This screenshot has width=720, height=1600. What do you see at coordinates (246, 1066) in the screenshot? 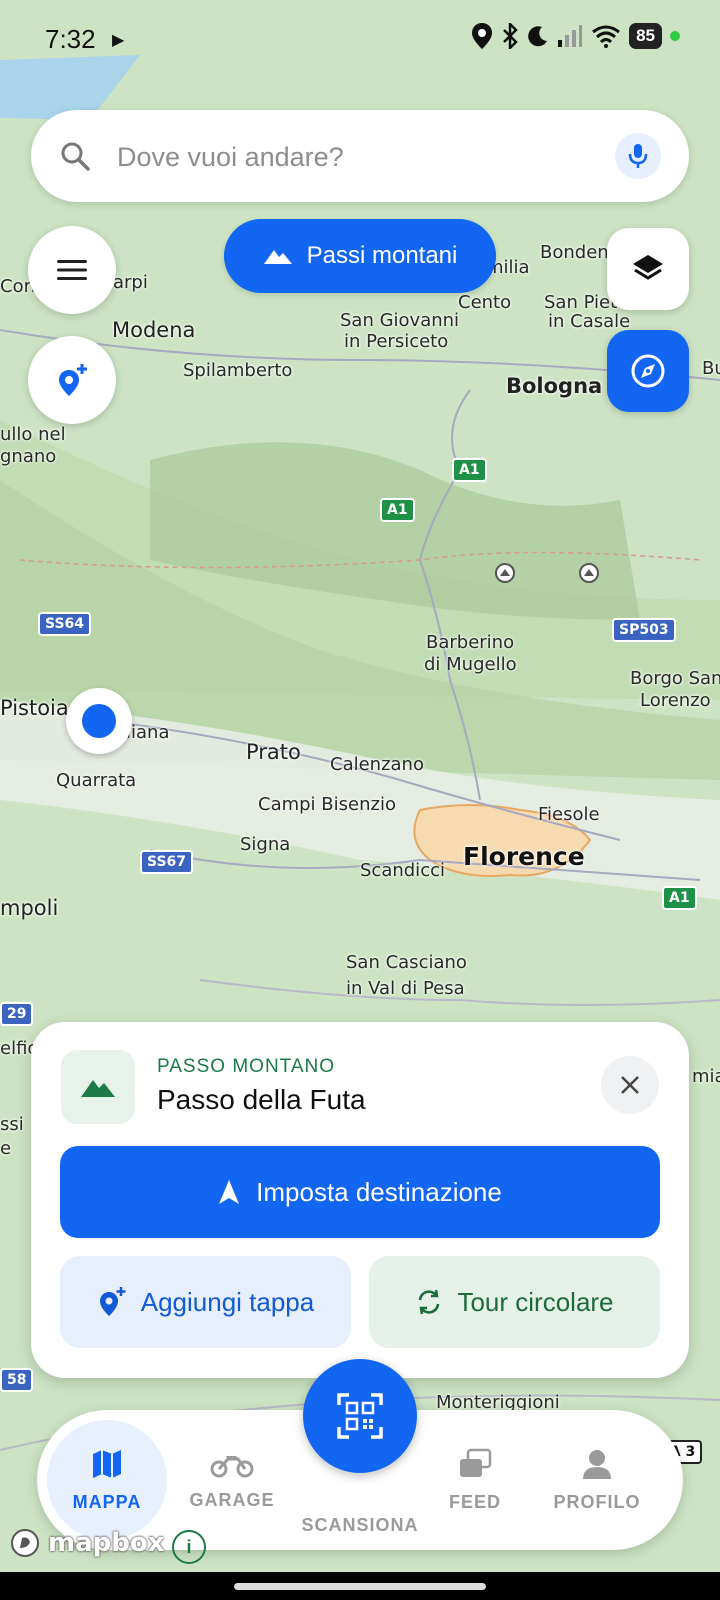
I see `place-category: PASSO MONTANO` at bounding box center [246, 1066].